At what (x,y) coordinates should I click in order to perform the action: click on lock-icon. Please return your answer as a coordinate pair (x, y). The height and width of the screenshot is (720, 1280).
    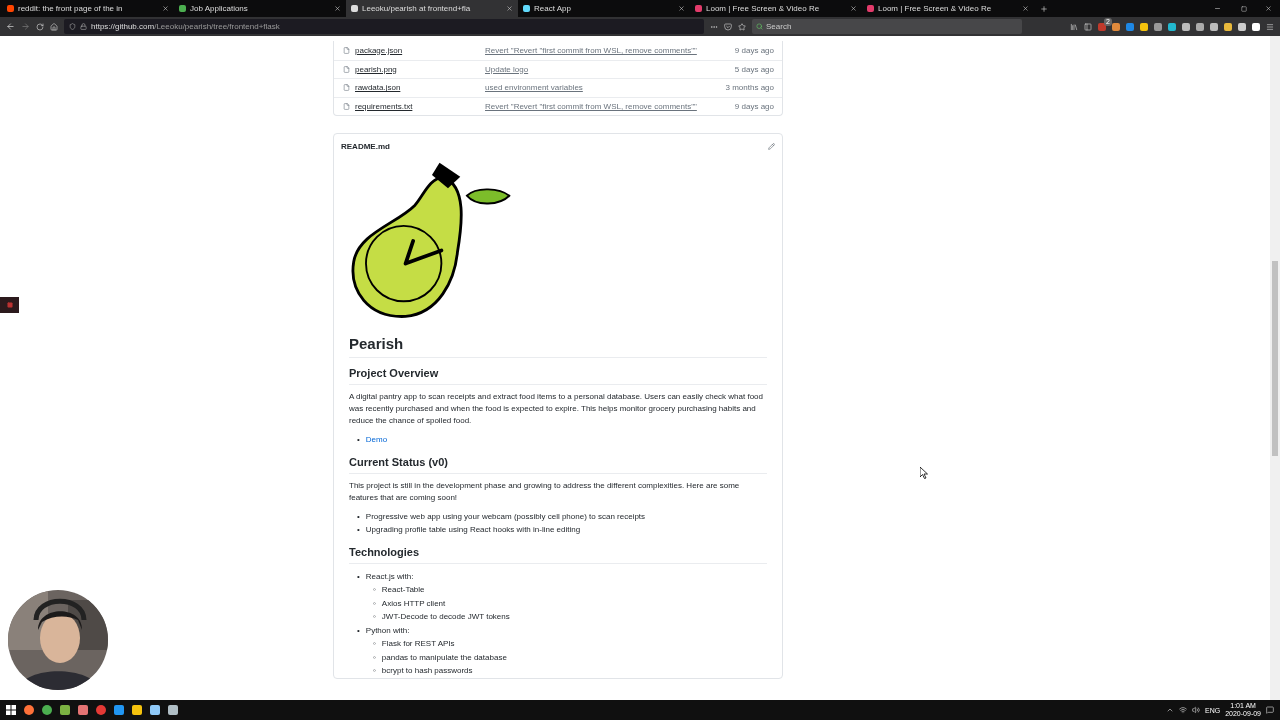
    Looking at the image, I should click on (83, 26).